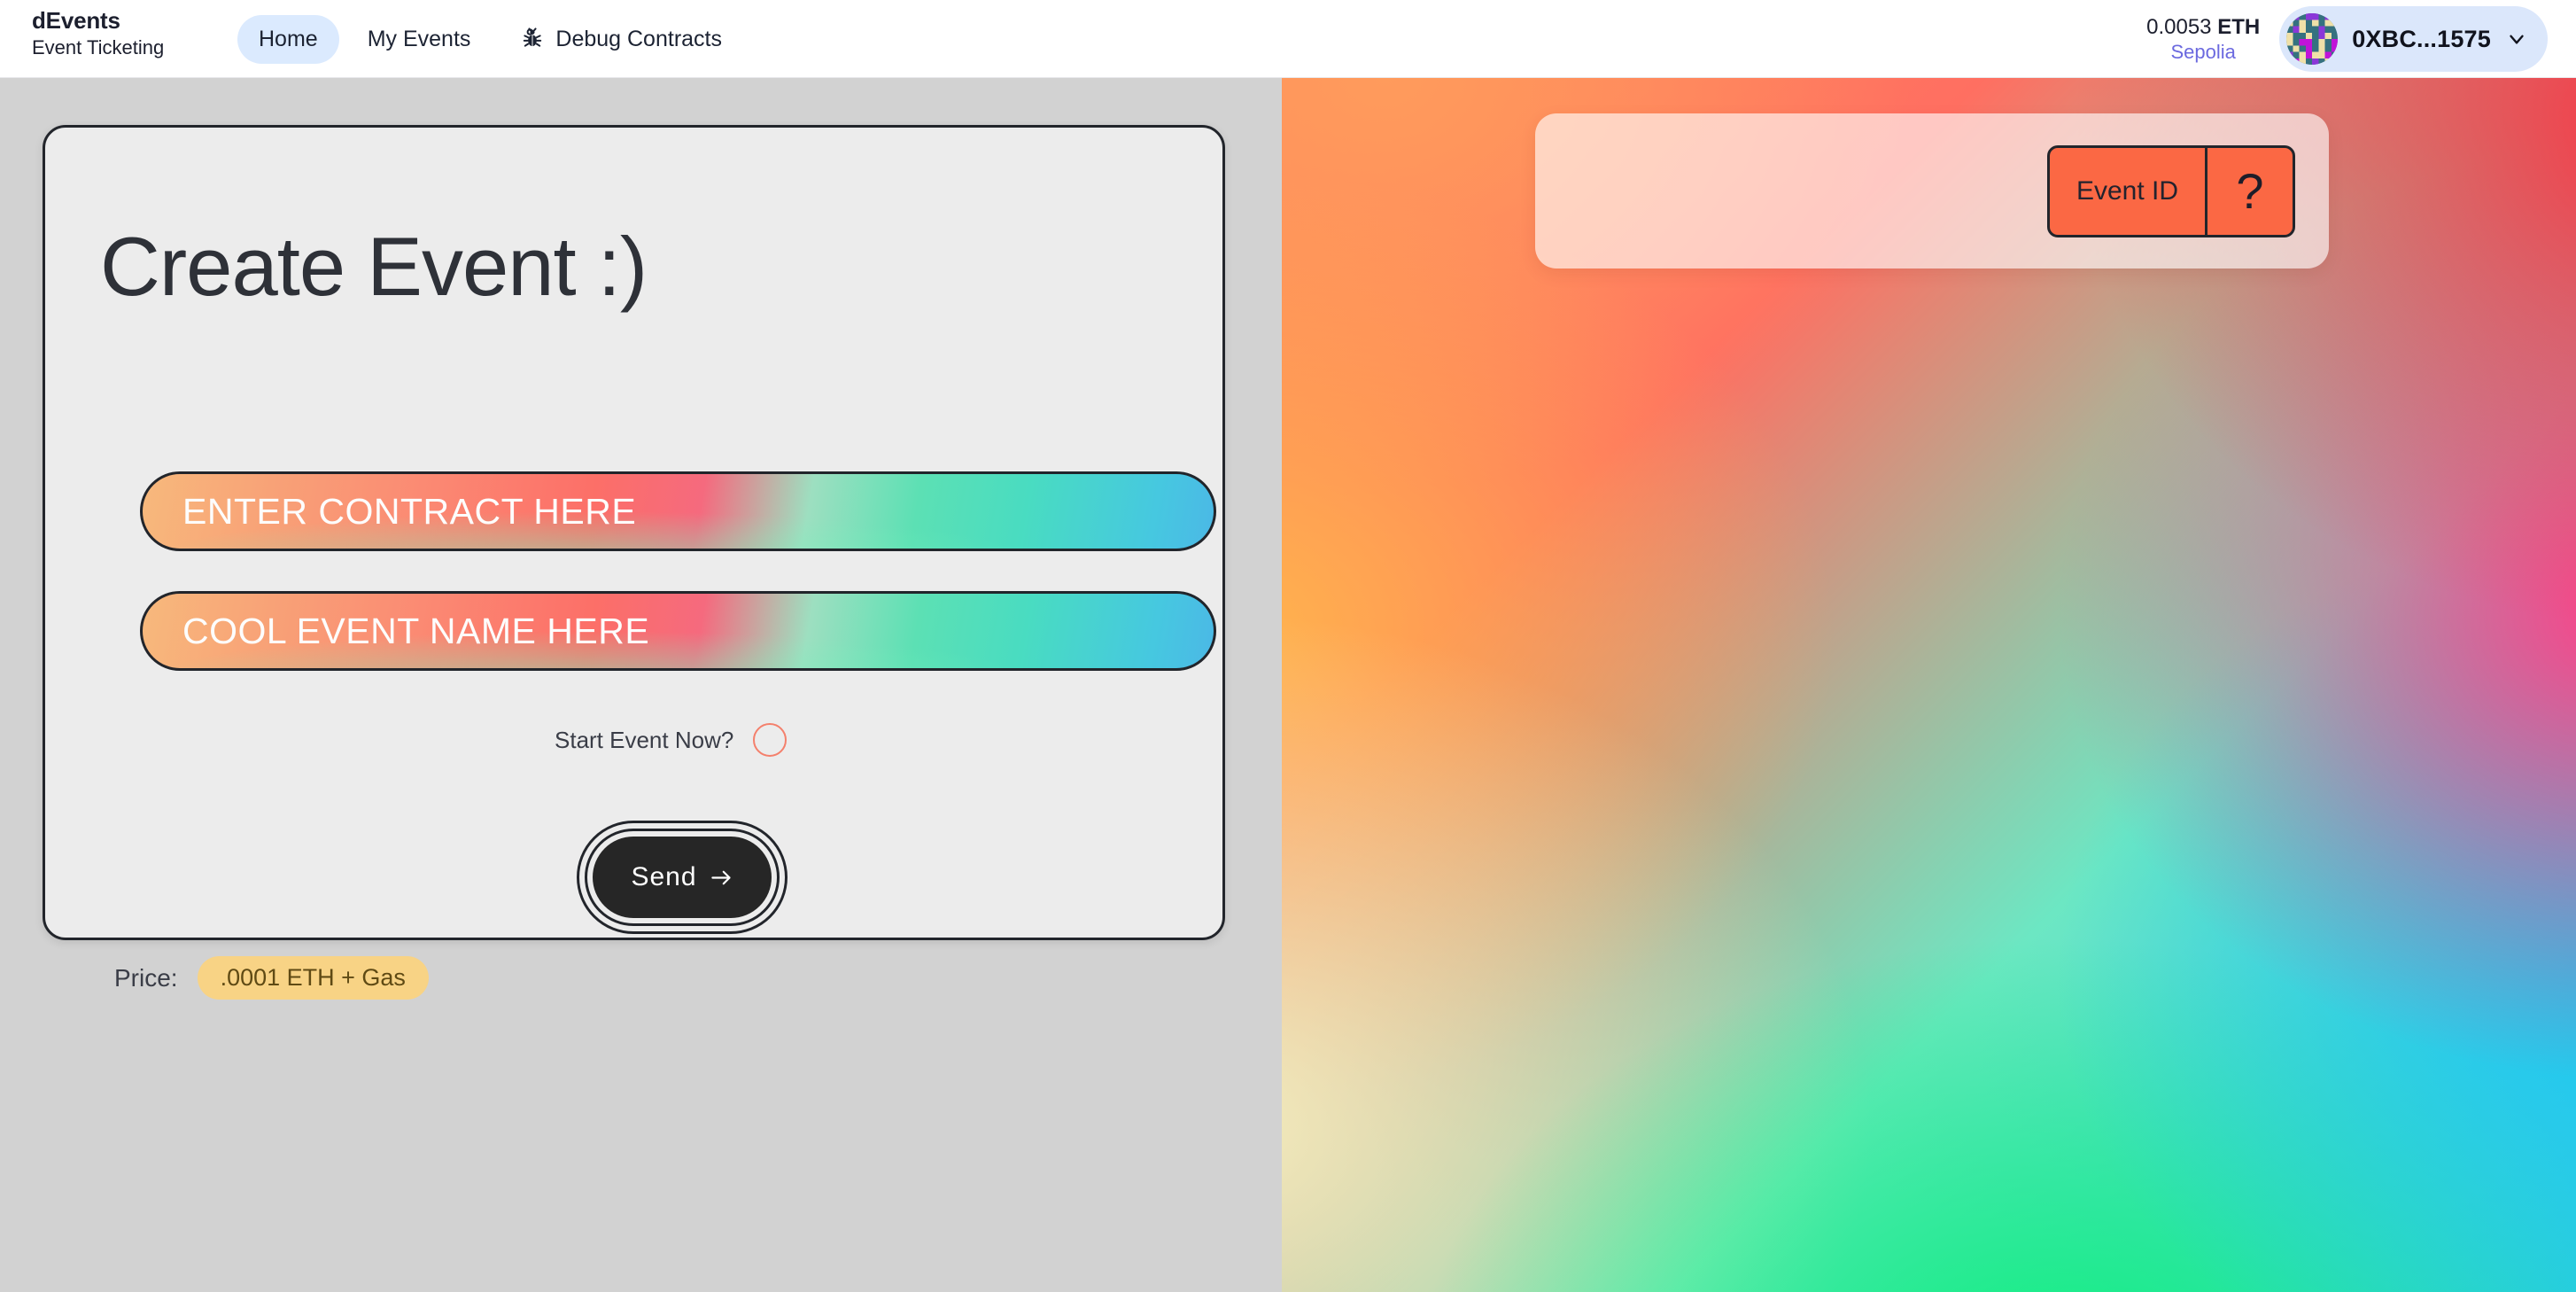  I want to click on nav-item-debug-contracts: Debug Contracts, so click(621, 39).